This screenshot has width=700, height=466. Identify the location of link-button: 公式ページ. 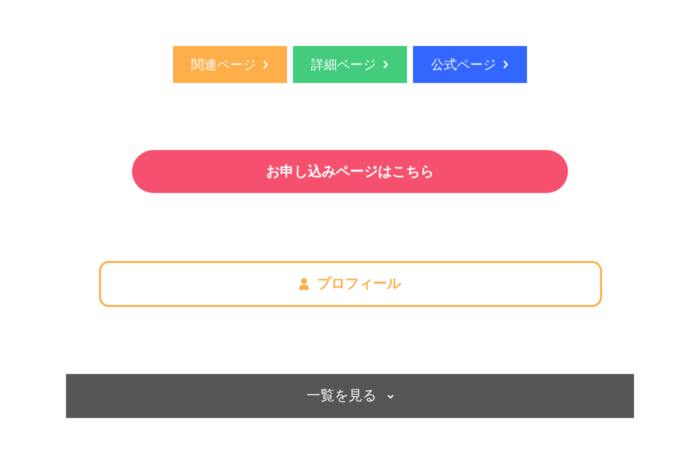
(470, 64).